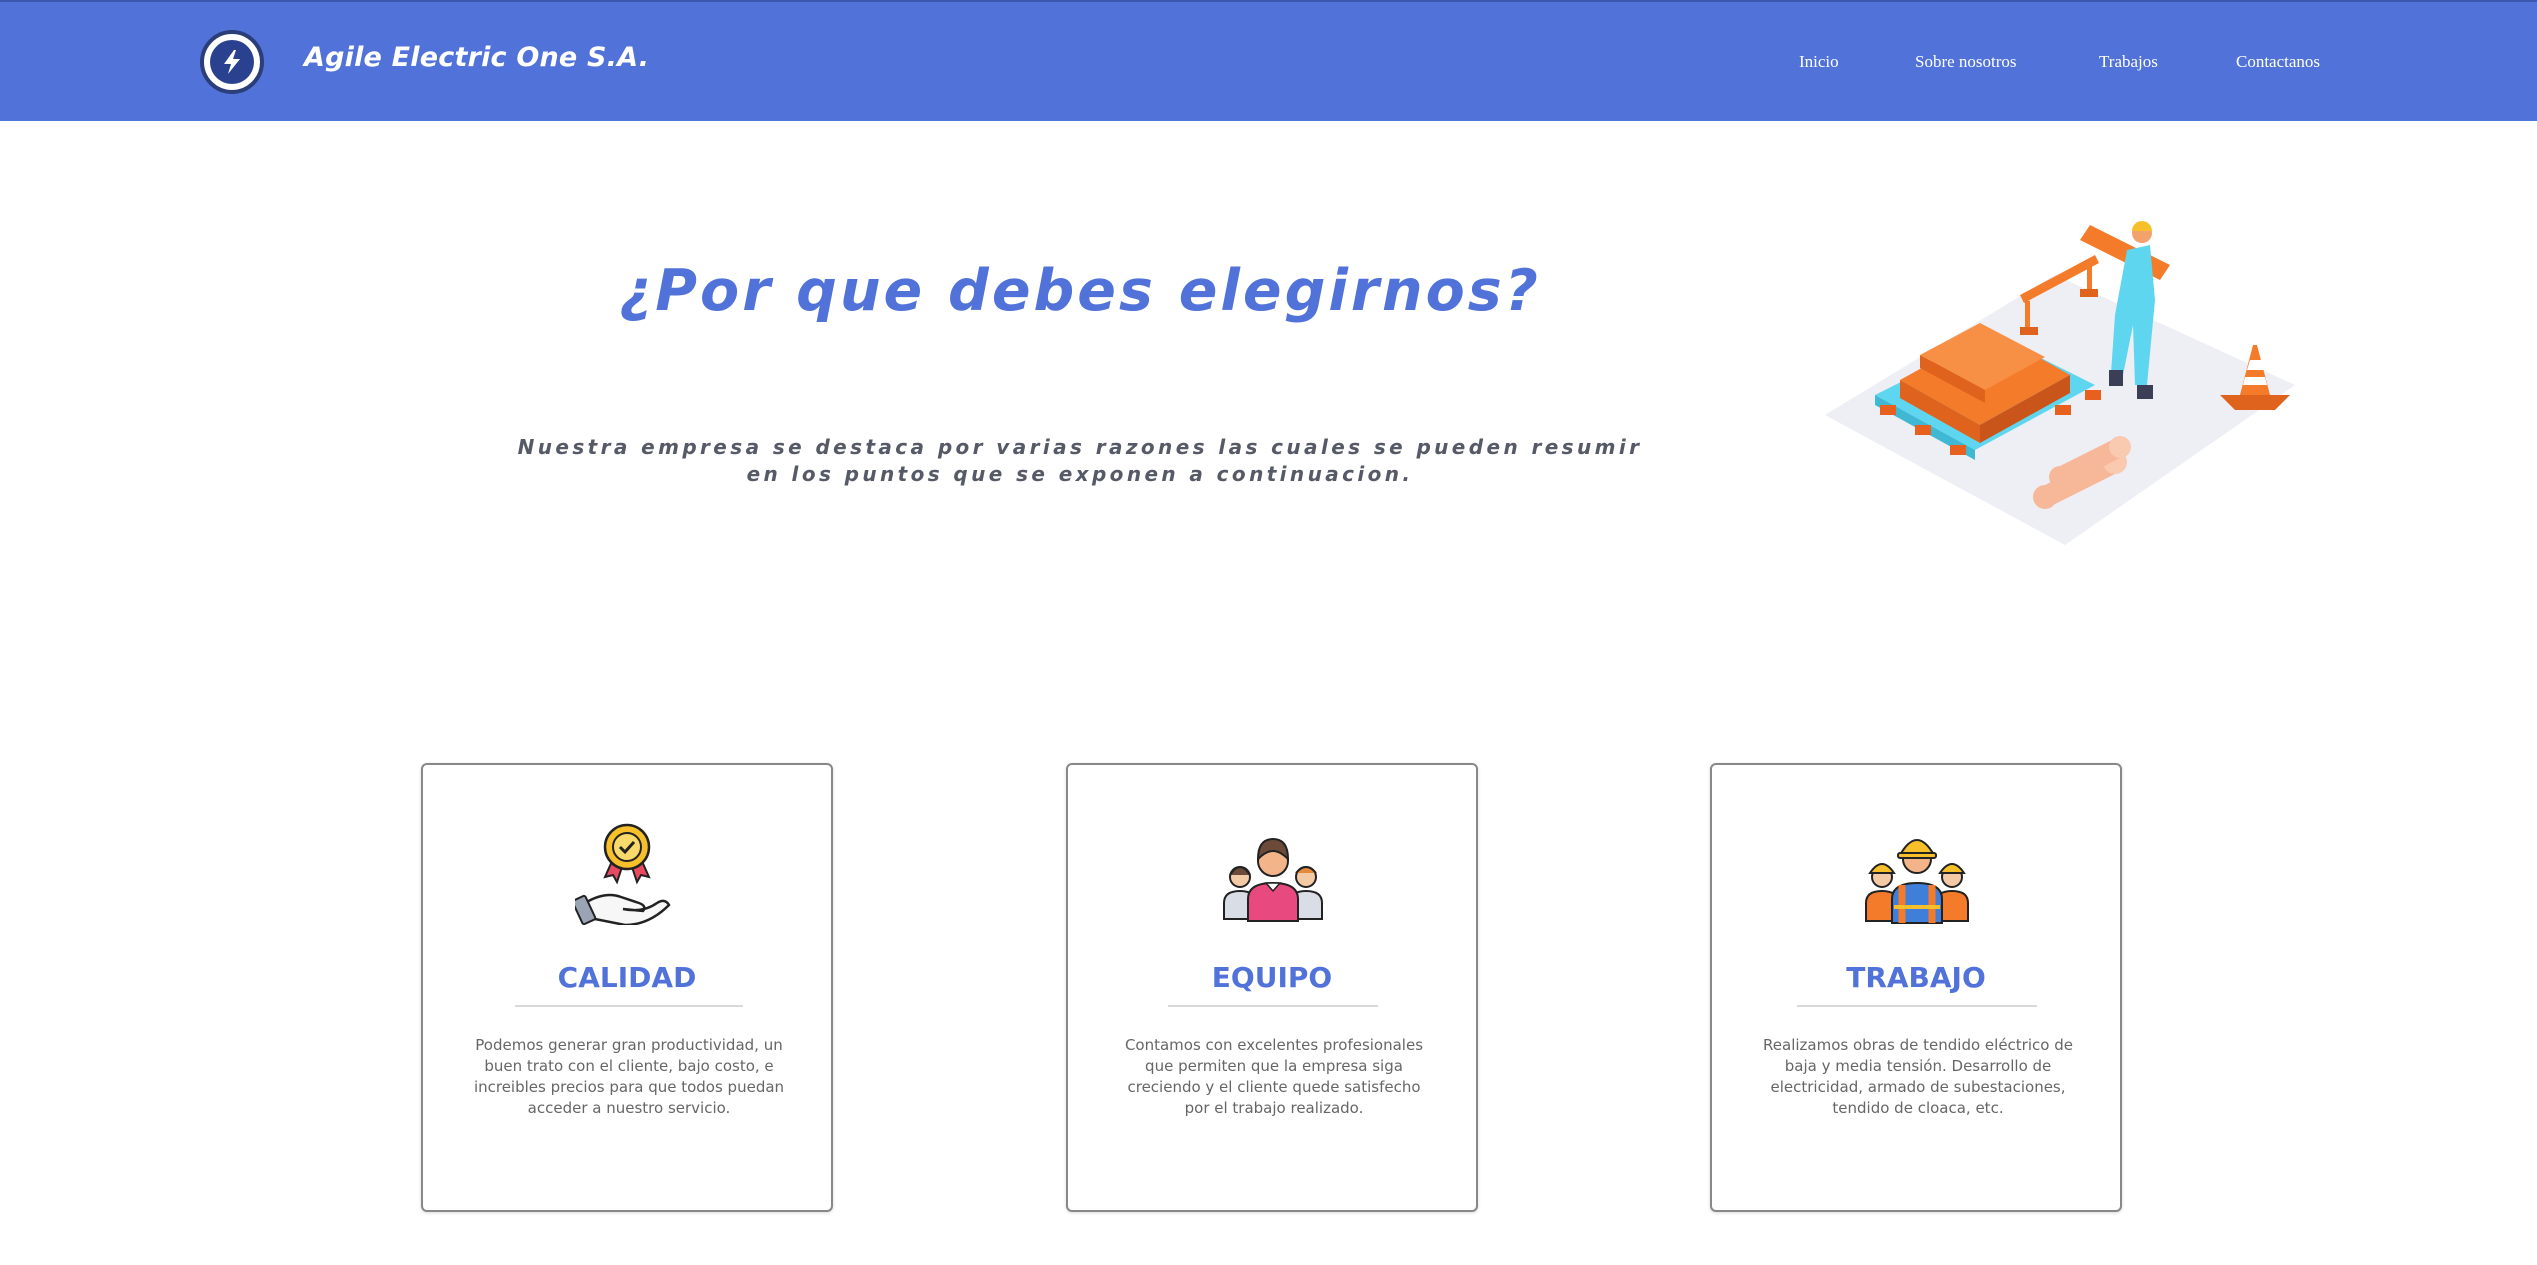 This screenshot has width=2537, height=1265. What do you see at coordinates (627, 977) in the screenshot?
I see `card-title: CALIDAD` at bounding box center [627, 977].